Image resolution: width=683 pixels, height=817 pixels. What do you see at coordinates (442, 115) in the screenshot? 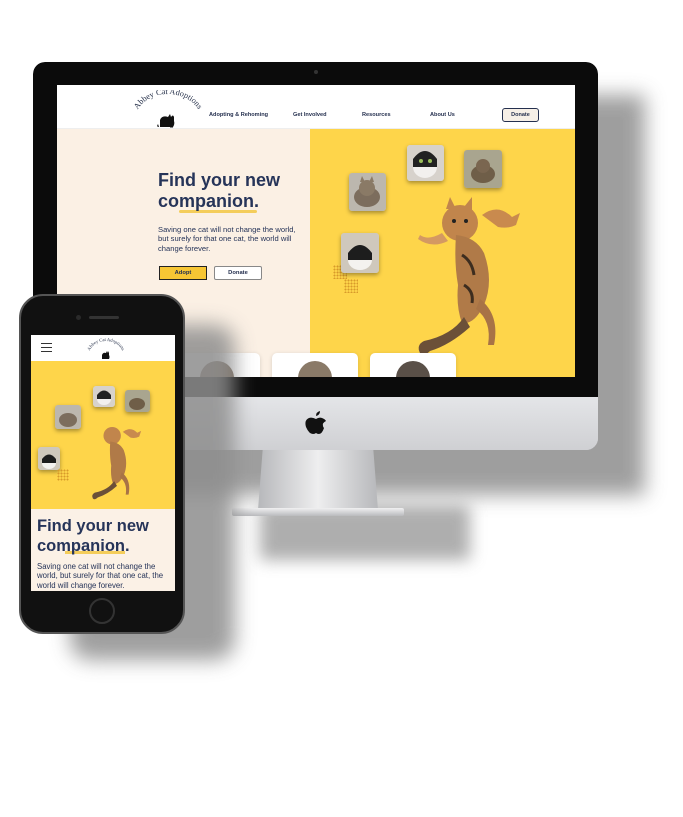
I see `nav-about-us: About Us` at bounding box center [442, 115].